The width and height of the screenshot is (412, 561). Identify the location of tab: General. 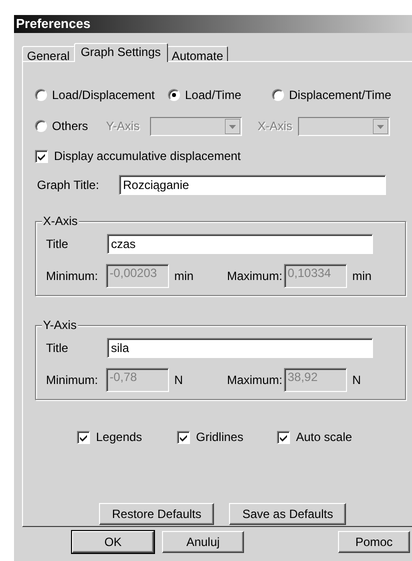
(48, 53).